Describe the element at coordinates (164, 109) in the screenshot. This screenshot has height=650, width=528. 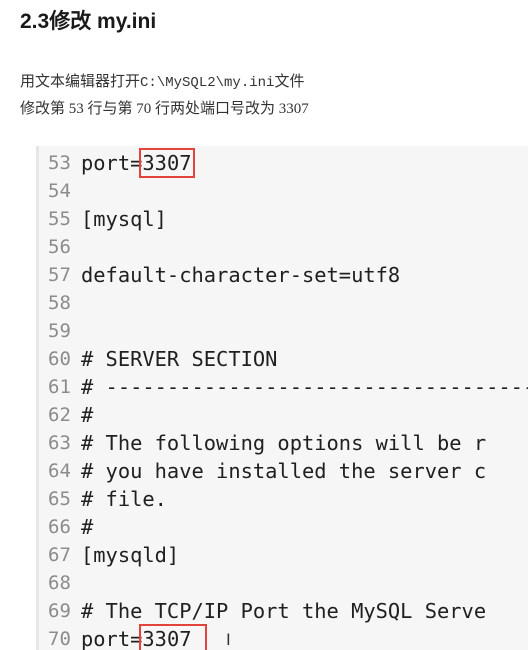
I see `instruction-change-port: 修改第 53 行与第 70 行两处端口号改为 3307` at that location.